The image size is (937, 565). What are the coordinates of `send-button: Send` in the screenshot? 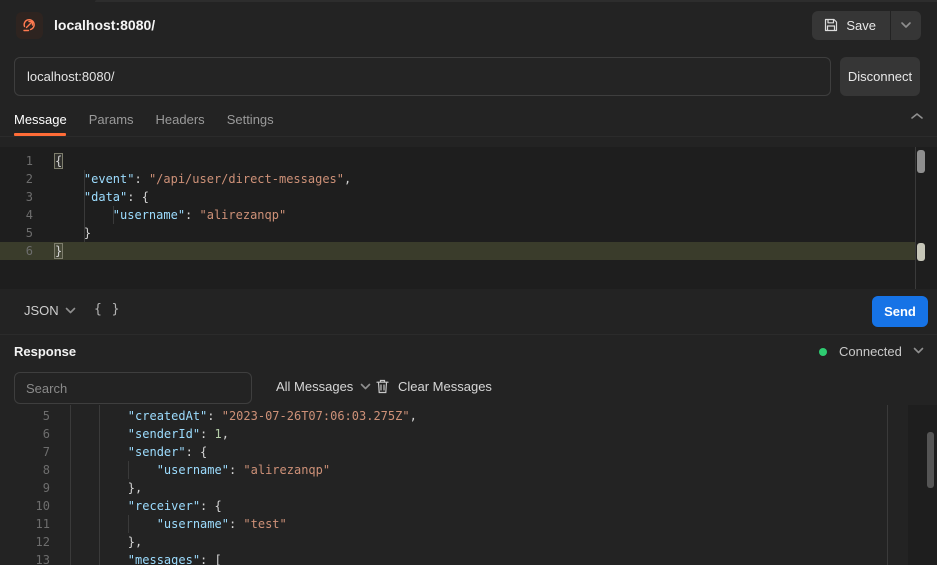 It's located at (900, 311).